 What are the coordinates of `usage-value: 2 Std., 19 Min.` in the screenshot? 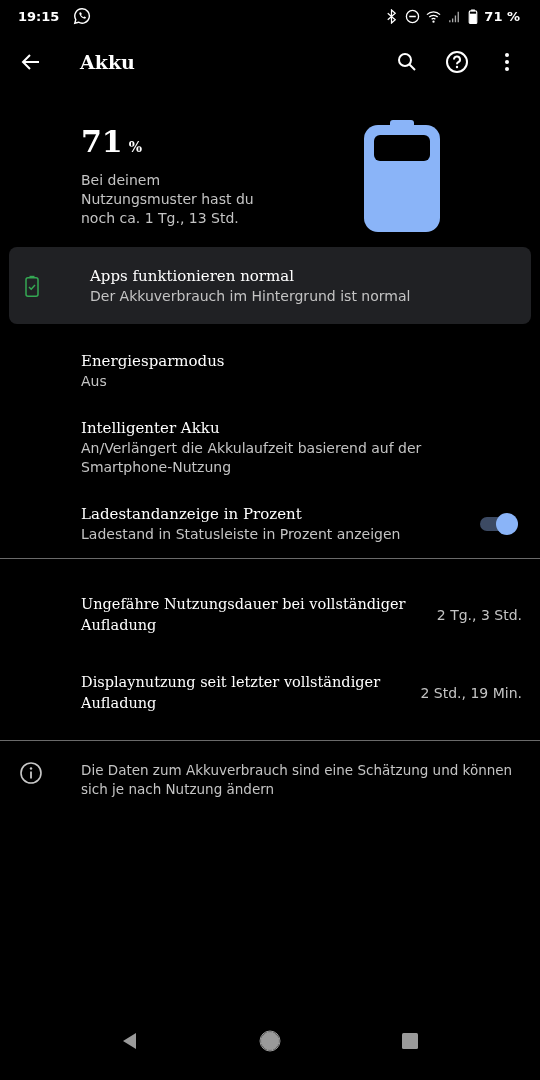 It's located at (471, 693).